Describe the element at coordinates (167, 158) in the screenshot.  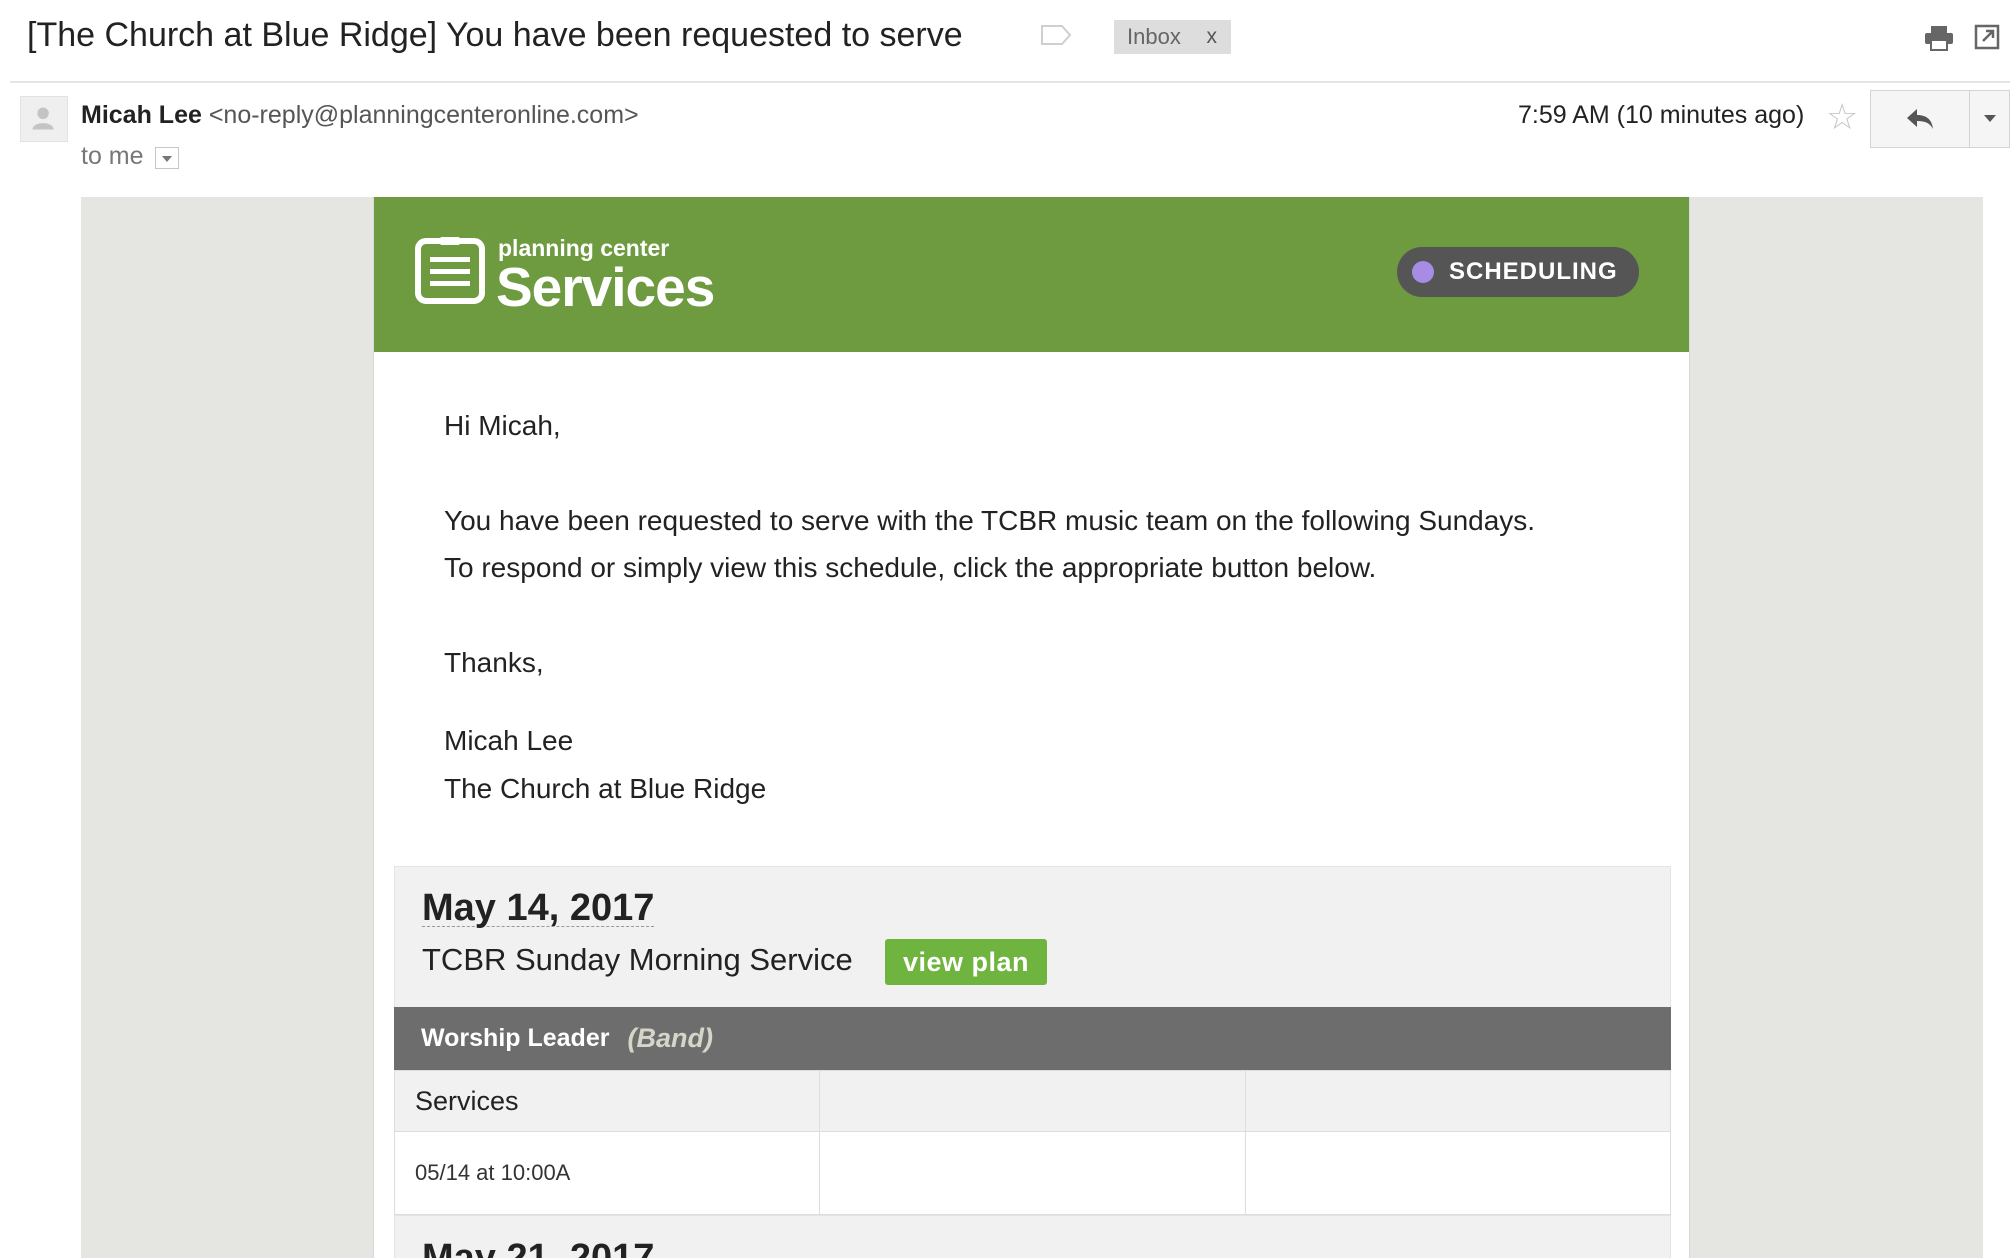
I see `show-details-dropdown` at that location.